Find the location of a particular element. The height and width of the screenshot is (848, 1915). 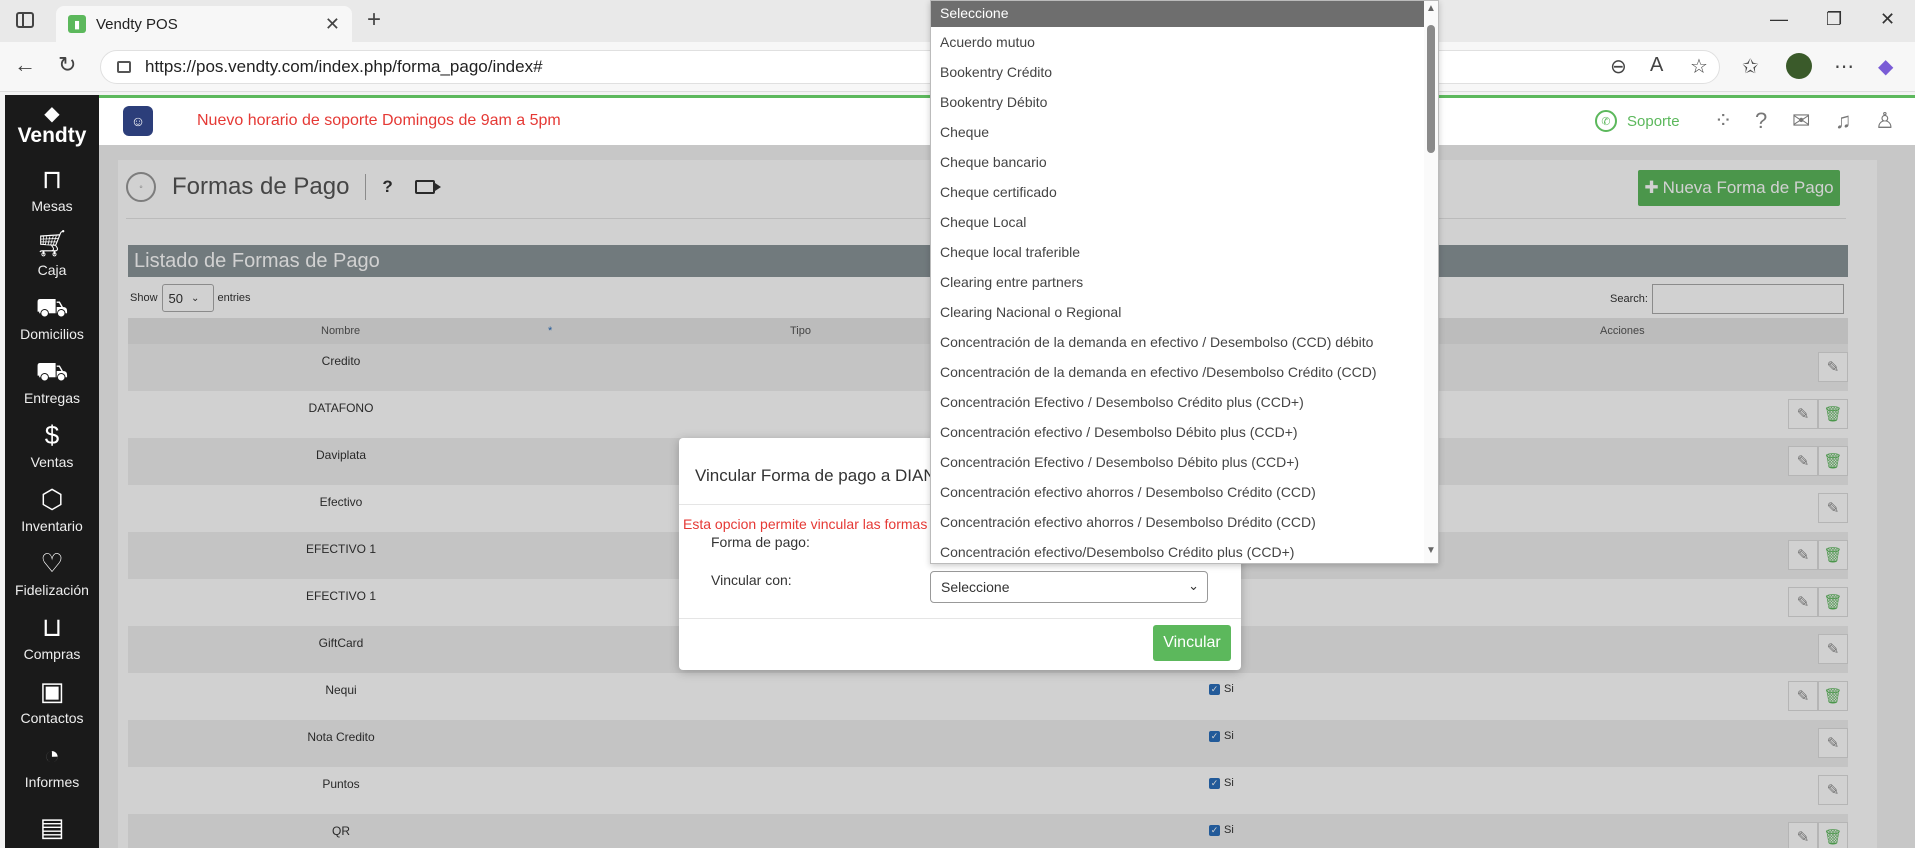

truck-icon: ⛟ is located at coordinates (52, 371).